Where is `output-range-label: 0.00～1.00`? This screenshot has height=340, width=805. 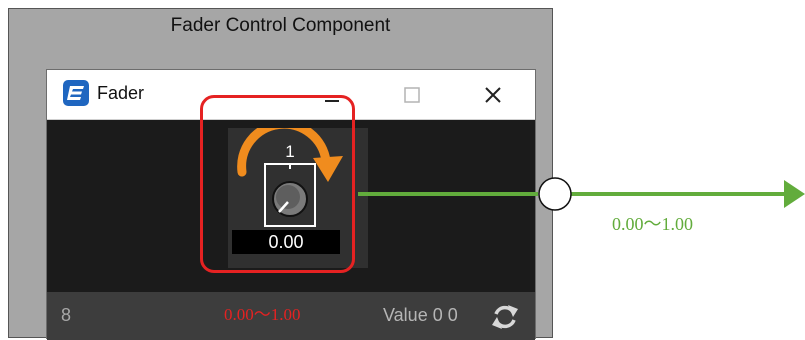
output-range-label: 0.00～1.00 is located at coordinates (652, 224).